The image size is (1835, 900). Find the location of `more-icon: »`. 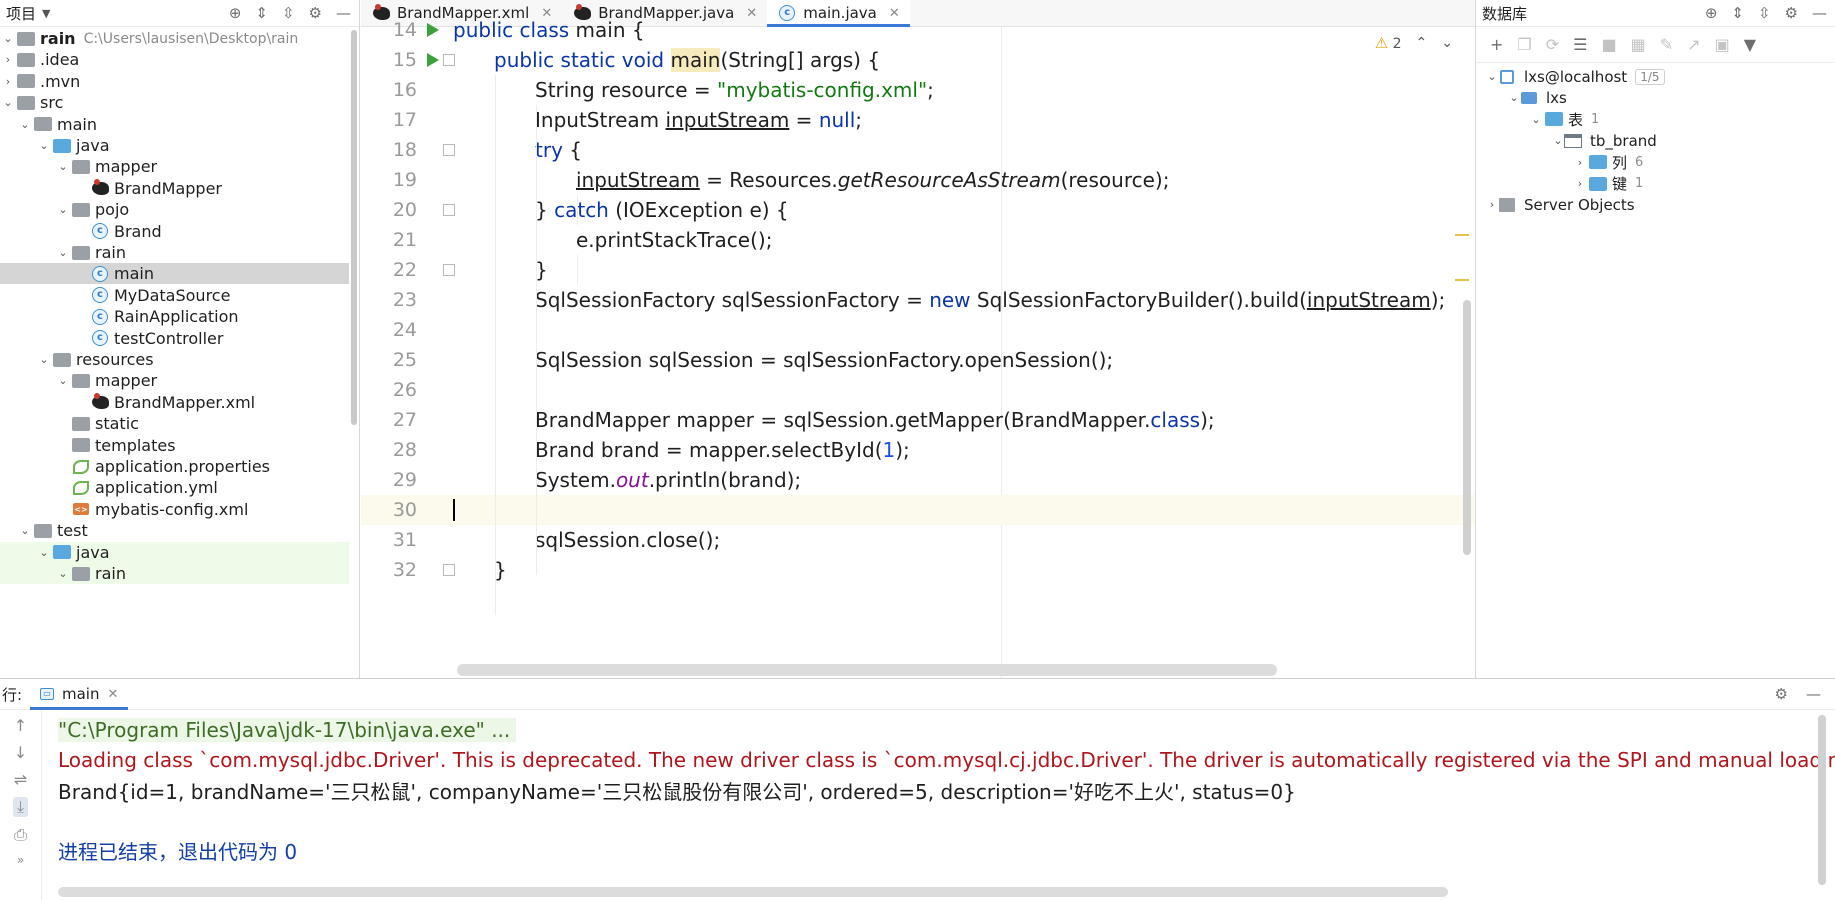

more-icon: » is located at coordinates (20, 860).